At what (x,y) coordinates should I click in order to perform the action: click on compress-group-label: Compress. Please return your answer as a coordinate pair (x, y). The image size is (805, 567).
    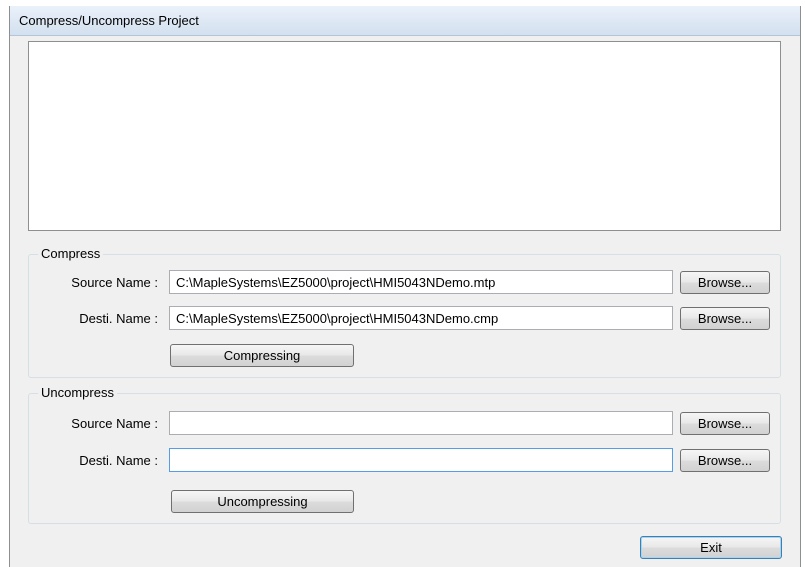
    Looking at the image, I should click on (71, 253).